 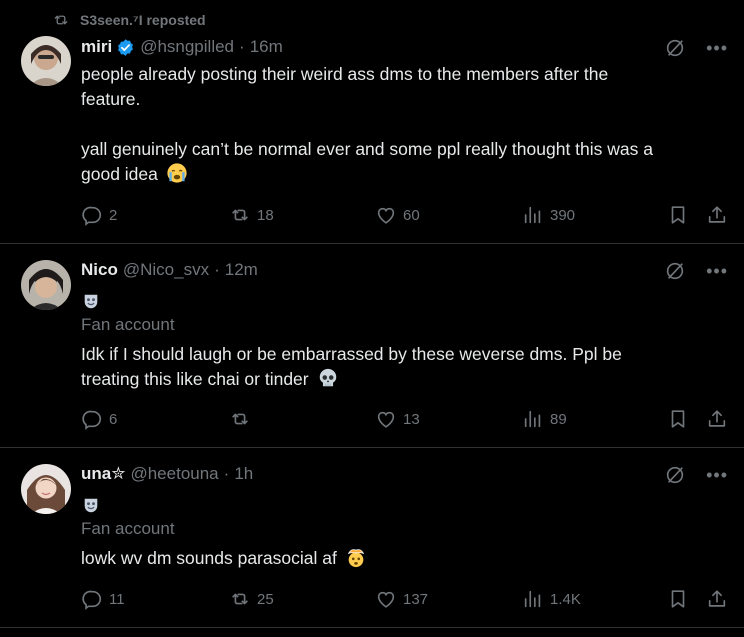 I want to click on repost-button: 18, so click(x=251, y=215).